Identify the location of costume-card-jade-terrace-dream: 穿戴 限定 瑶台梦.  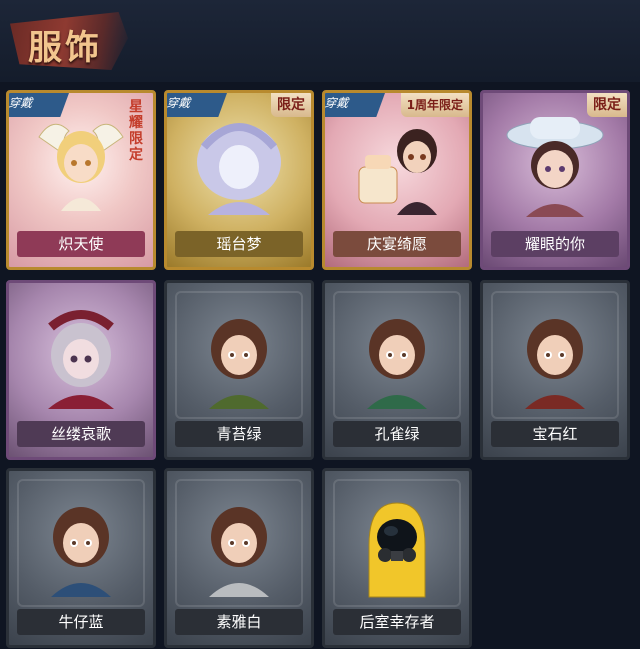
(239, 180).